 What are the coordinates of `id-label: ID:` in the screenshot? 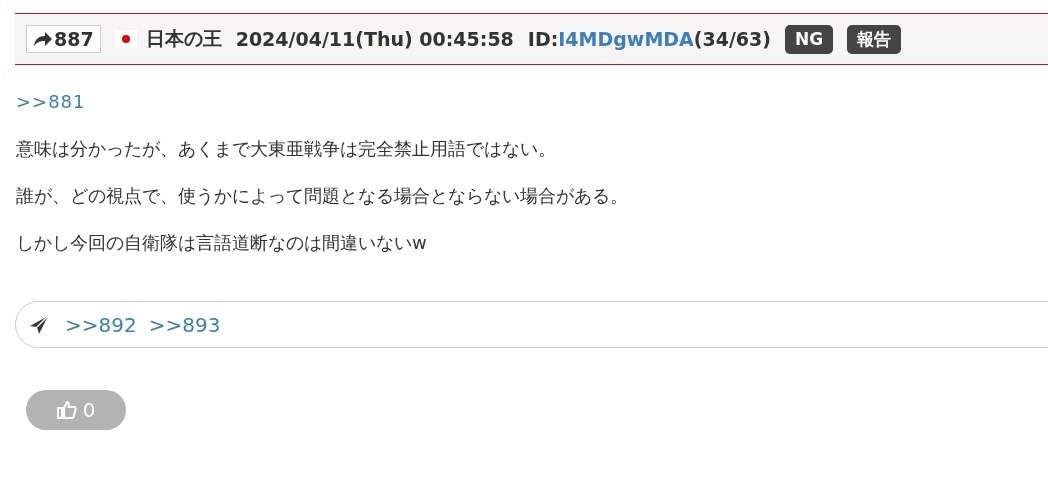 It's located at (543, 39).